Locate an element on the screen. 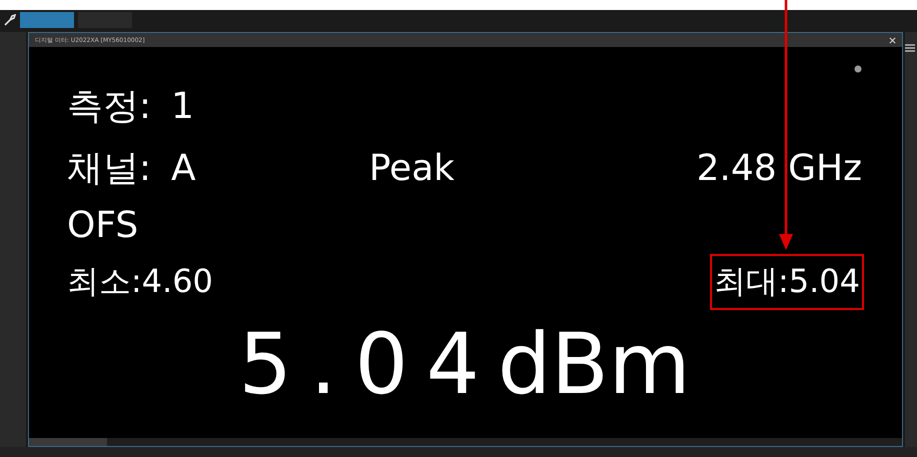  max-label: 최대: is located at coordinates (751, 281).